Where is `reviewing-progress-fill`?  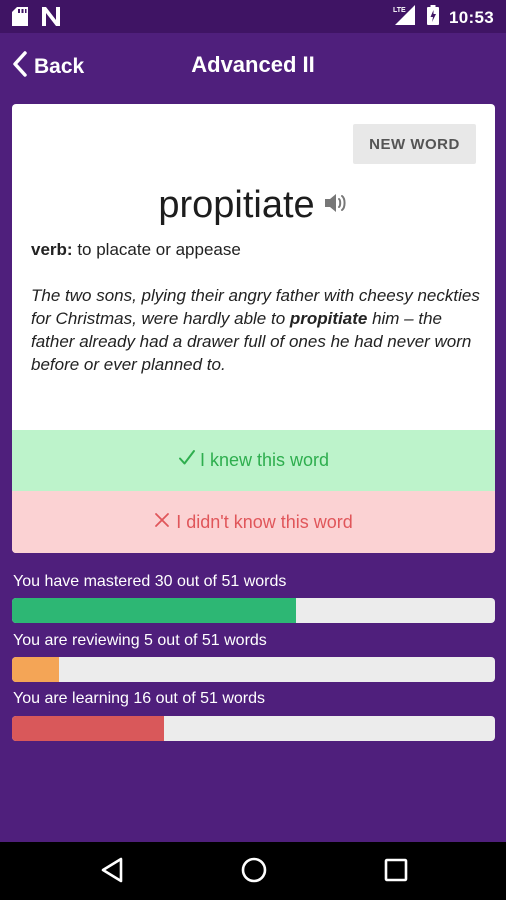 reviewing-progress-fill is located at coordinates (36, 669).